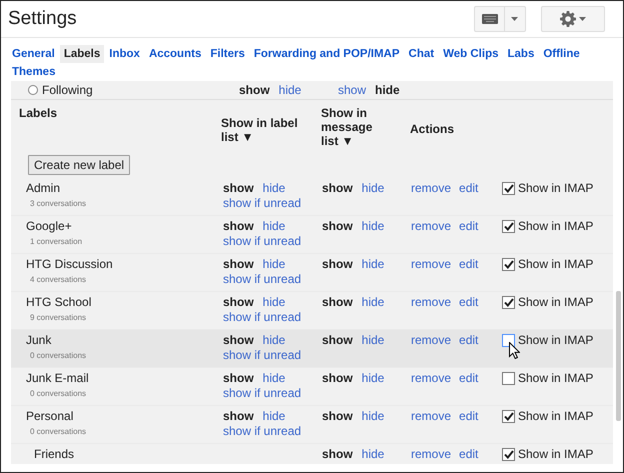 The image size is (624, 473). Describe the element at coordinates (38, 114) in the screenshot. I see `column-heading: Labels` at that location.